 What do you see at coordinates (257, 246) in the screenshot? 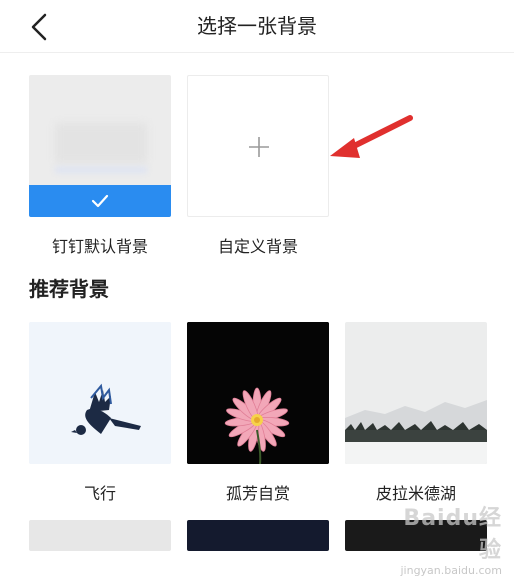
I see `custom-background-label: 自定义背景` at bounding box center [257, 246].